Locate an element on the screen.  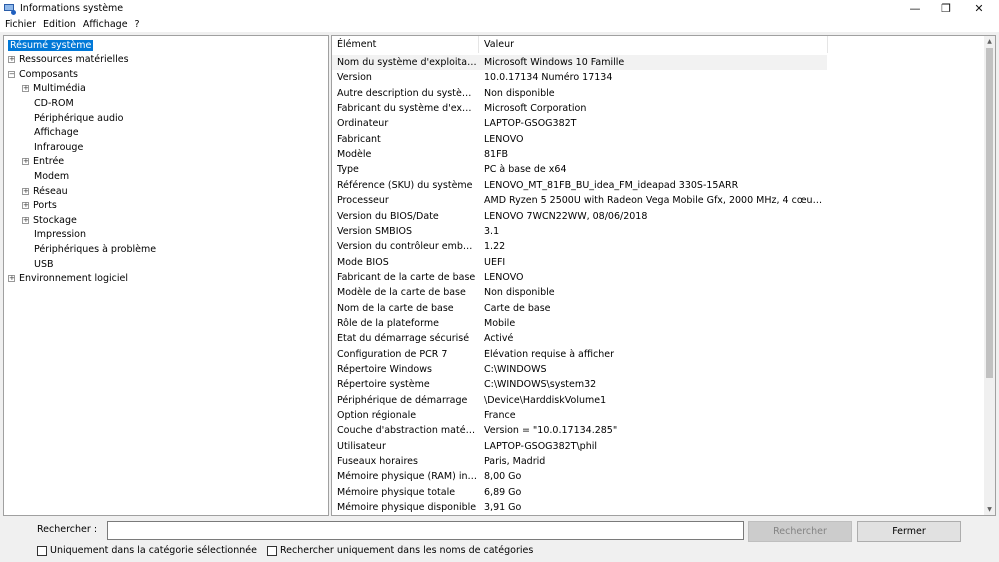
tree-item: Périphériques à problème is located at coordinates (89, 249).